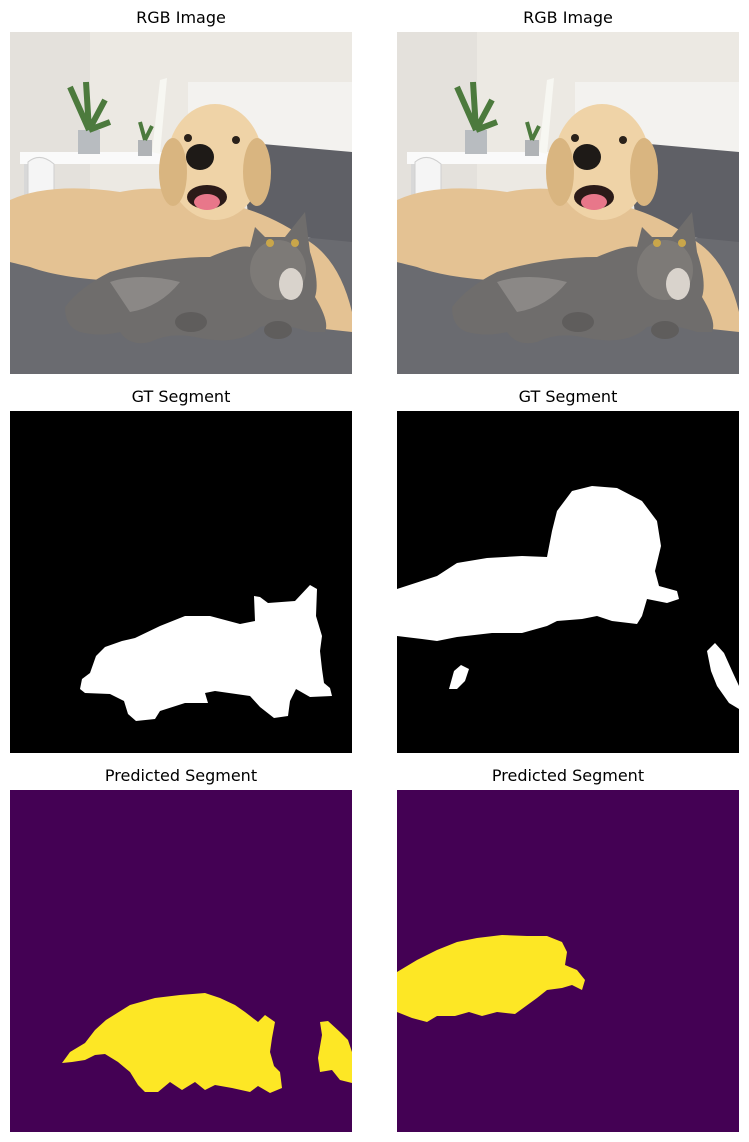 This screenshot has width=749, height=1142. I want to click on panel-title-pred-left: Predicted Segment, so click(181, 775).